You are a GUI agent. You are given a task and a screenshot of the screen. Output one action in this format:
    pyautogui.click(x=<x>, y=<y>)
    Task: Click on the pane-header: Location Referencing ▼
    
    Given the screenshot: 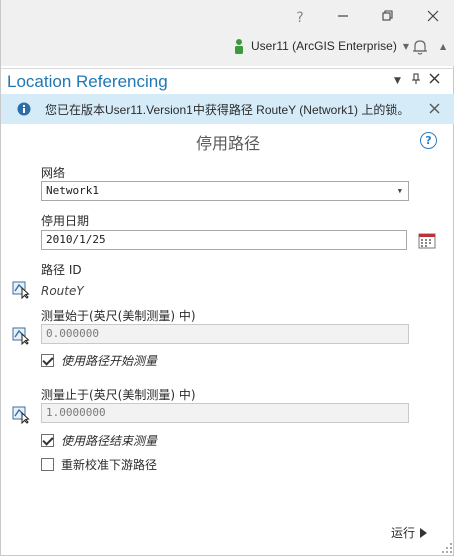 What is the action you would take?
    pyautogui.click(x=227, y=81)
    